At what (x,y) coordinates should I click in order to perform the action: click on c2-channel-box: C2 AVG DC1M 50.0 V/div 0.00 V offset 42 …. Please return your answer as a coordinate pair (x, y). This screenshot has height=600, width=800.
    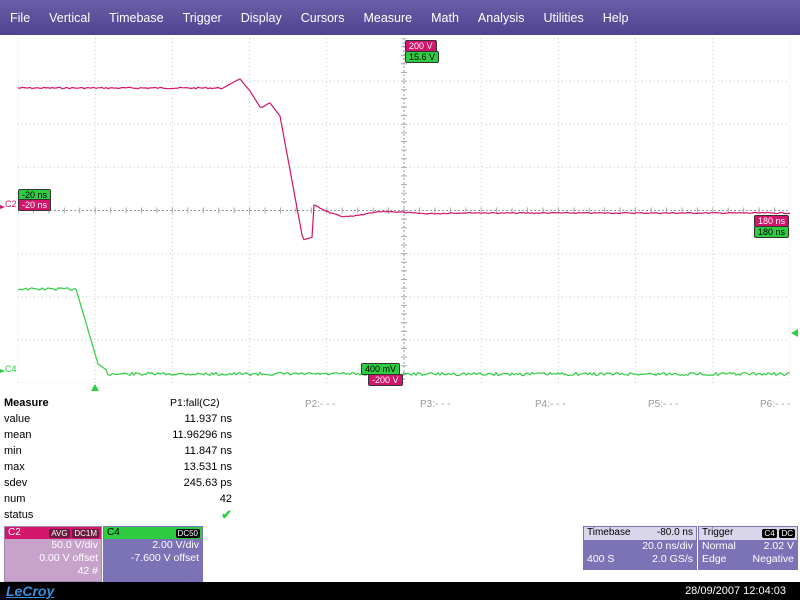
    Looking at the image, I should click on (53, 554).